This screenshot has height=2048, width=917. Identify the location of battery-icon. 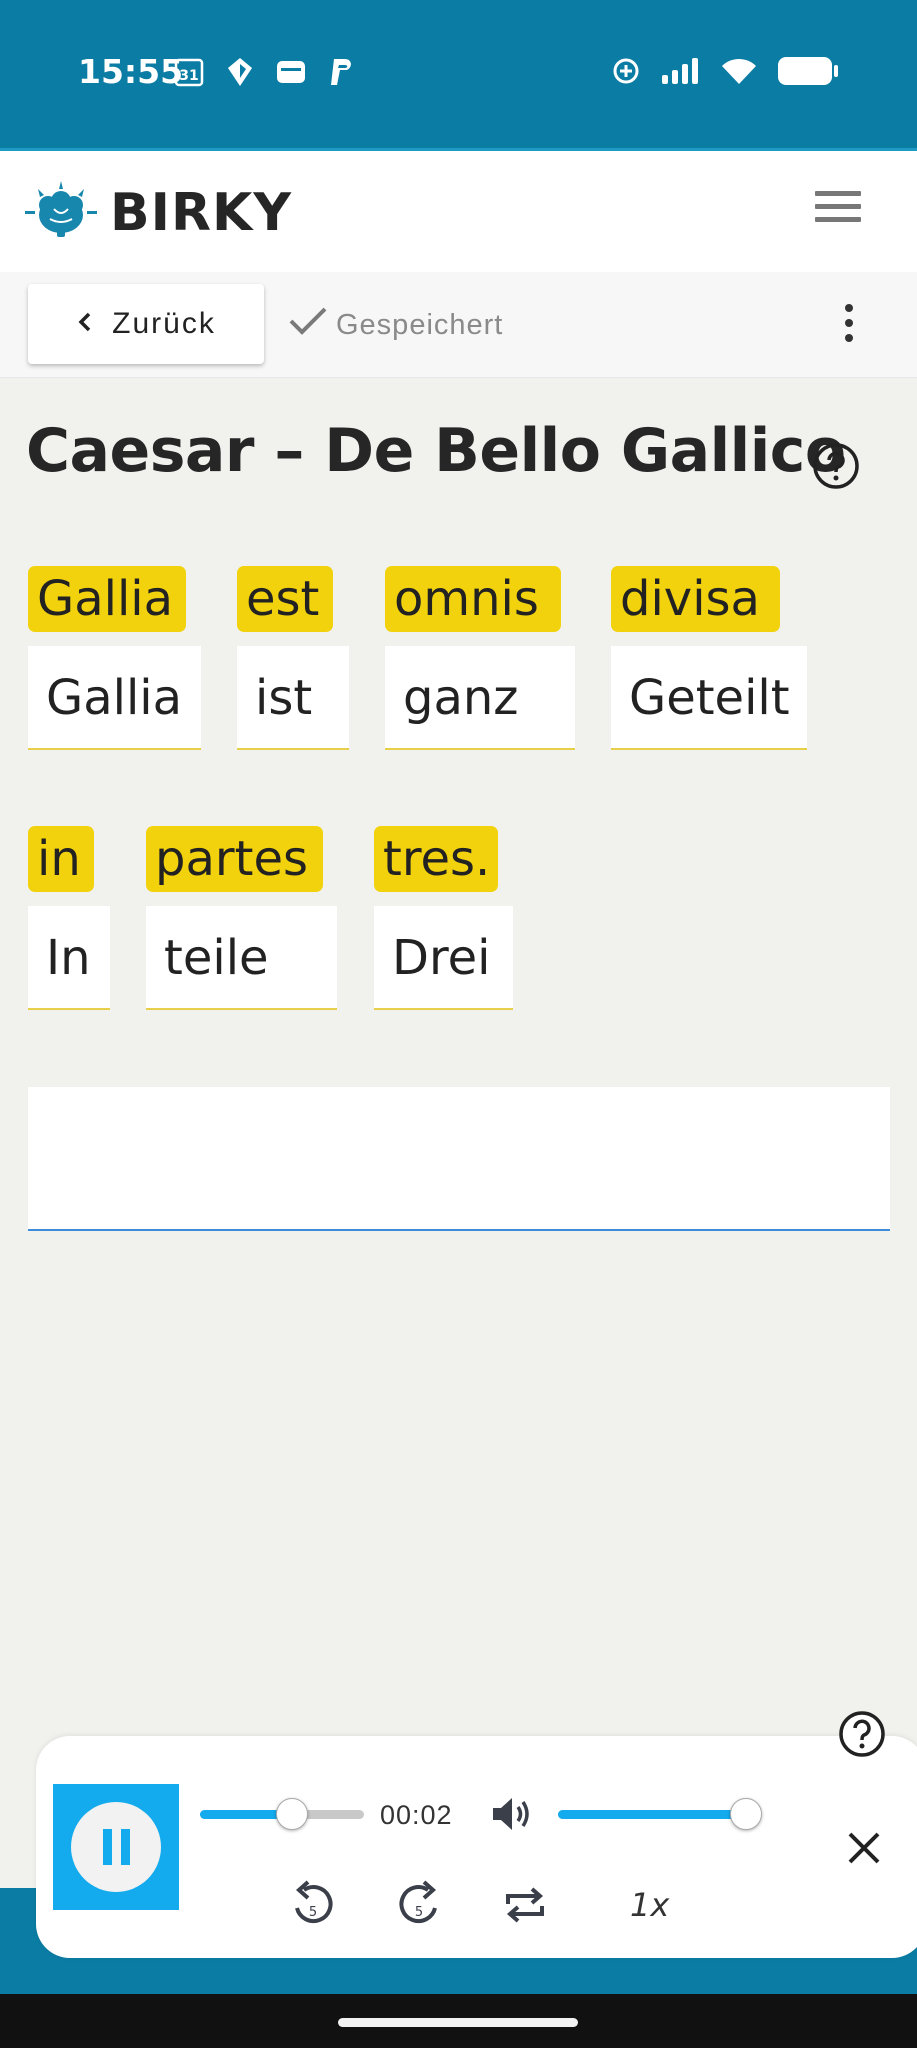
(808, 71).